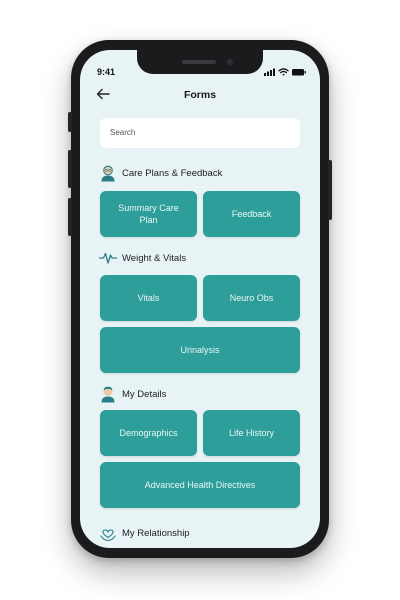 The width and height of the screenshot is (400, 600). Describe the element at coordinates (108, 258) in the screenshot. I see `heartbeat-icon` at that location.